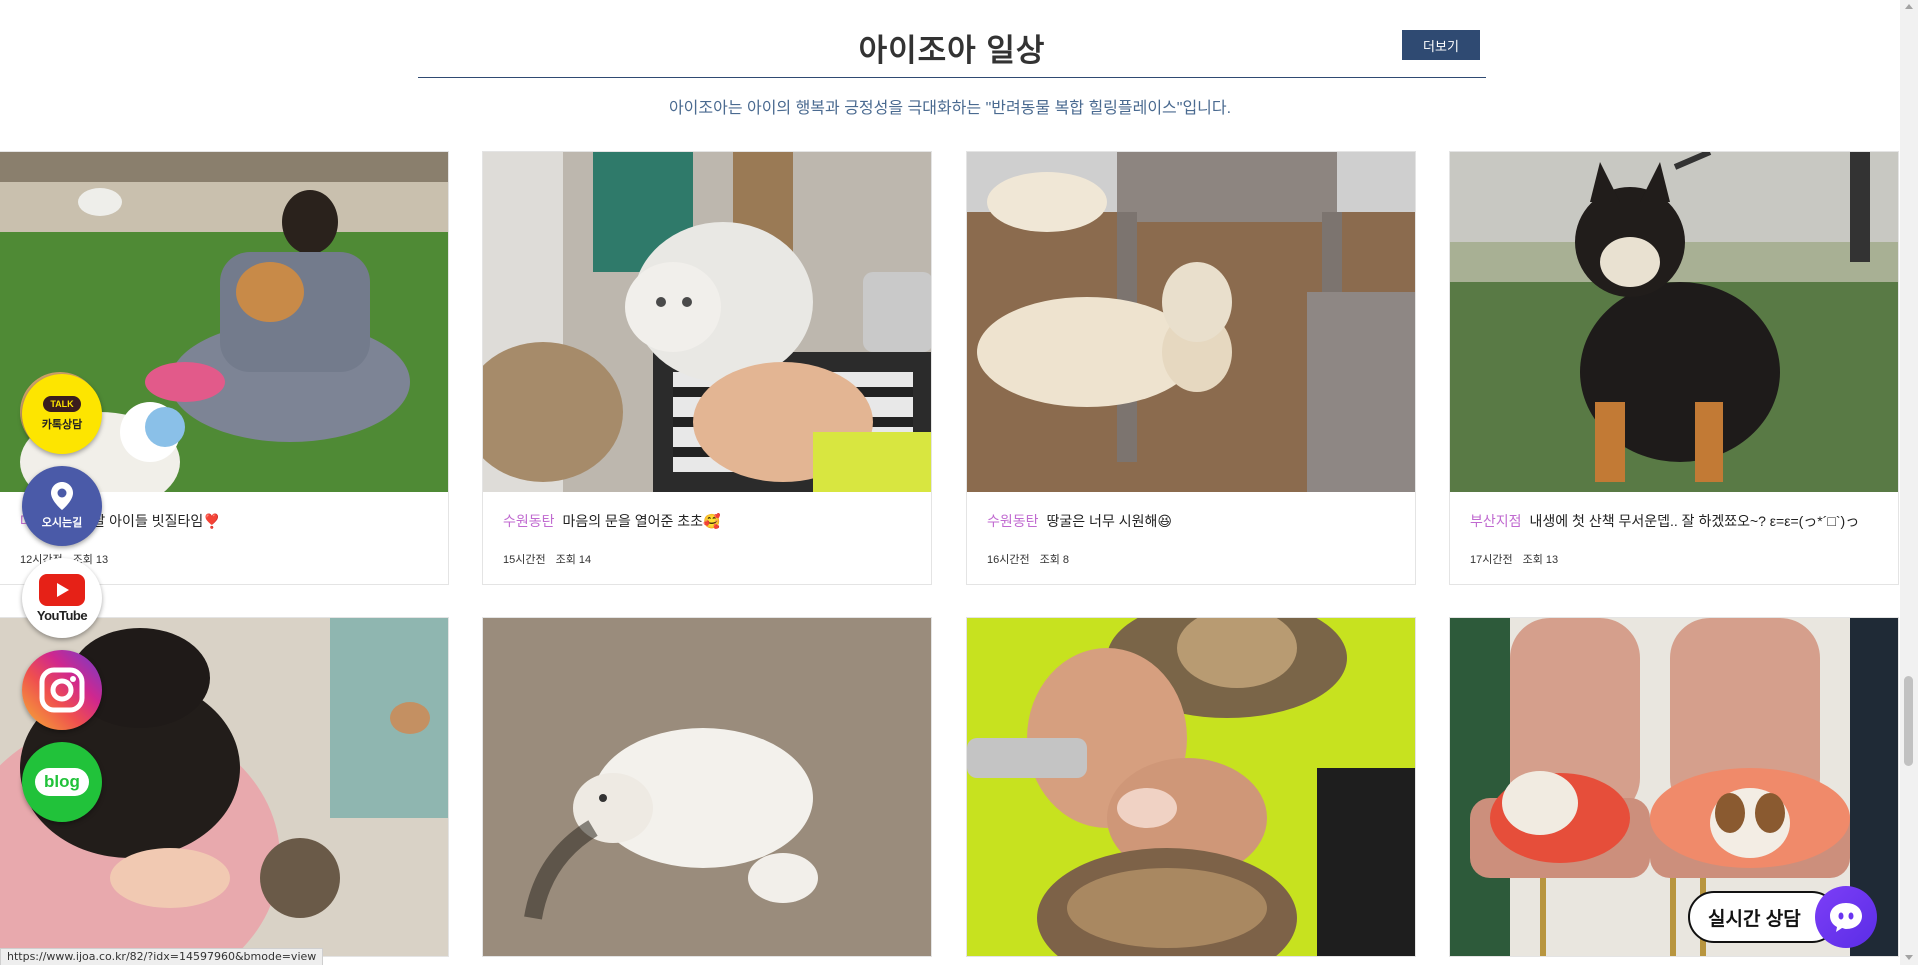  I want to click on kakao-talk-icon: TALK, so click(62, 404).